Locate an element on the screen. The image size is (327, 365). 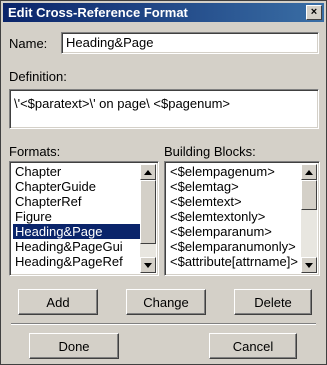
name-label: Name: is located at coordinates (28, 43).